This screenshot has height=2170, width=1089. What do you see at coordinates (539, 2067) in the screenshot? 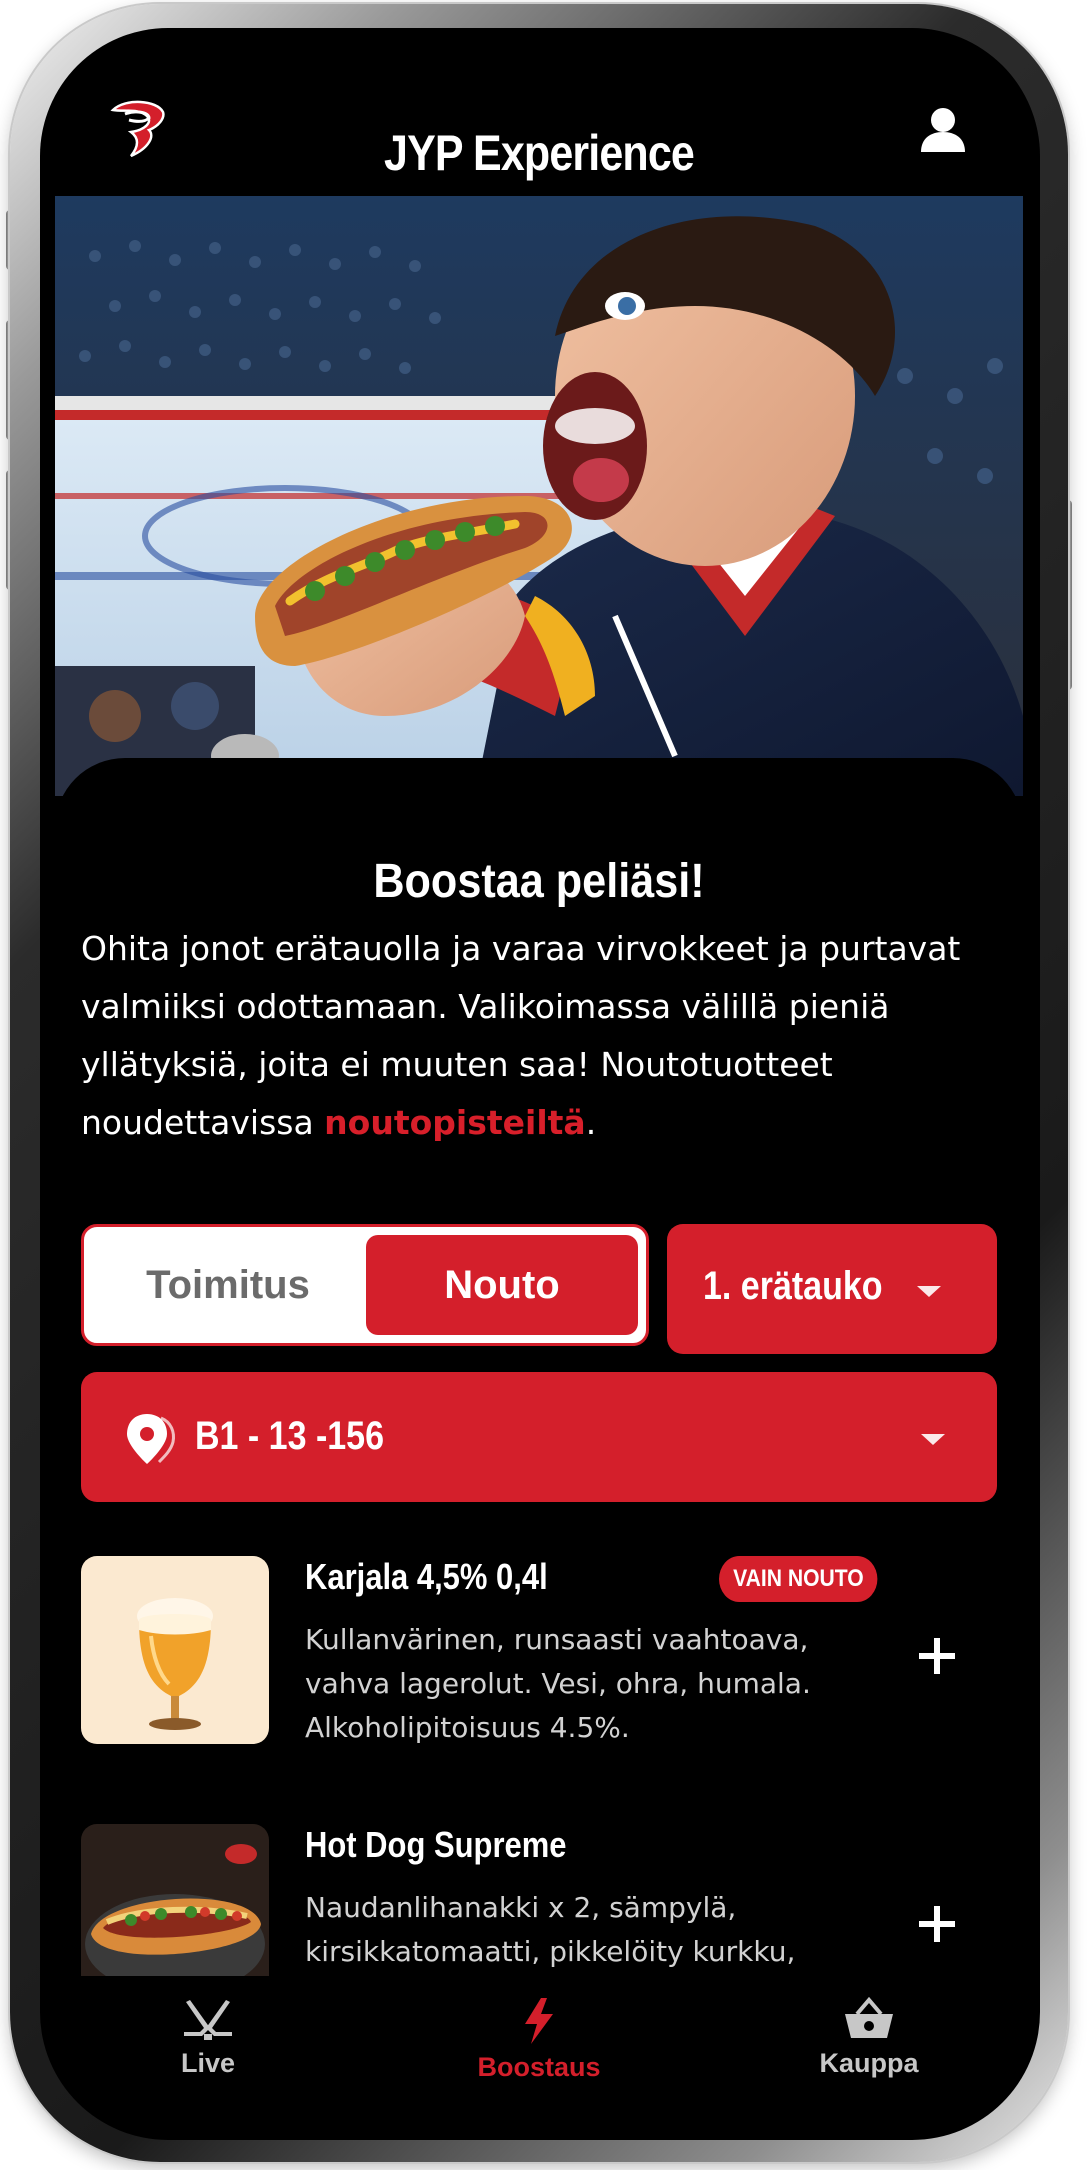
I see `nav-label-boostaus: Boostaus` at bounding box center [539, 2067].